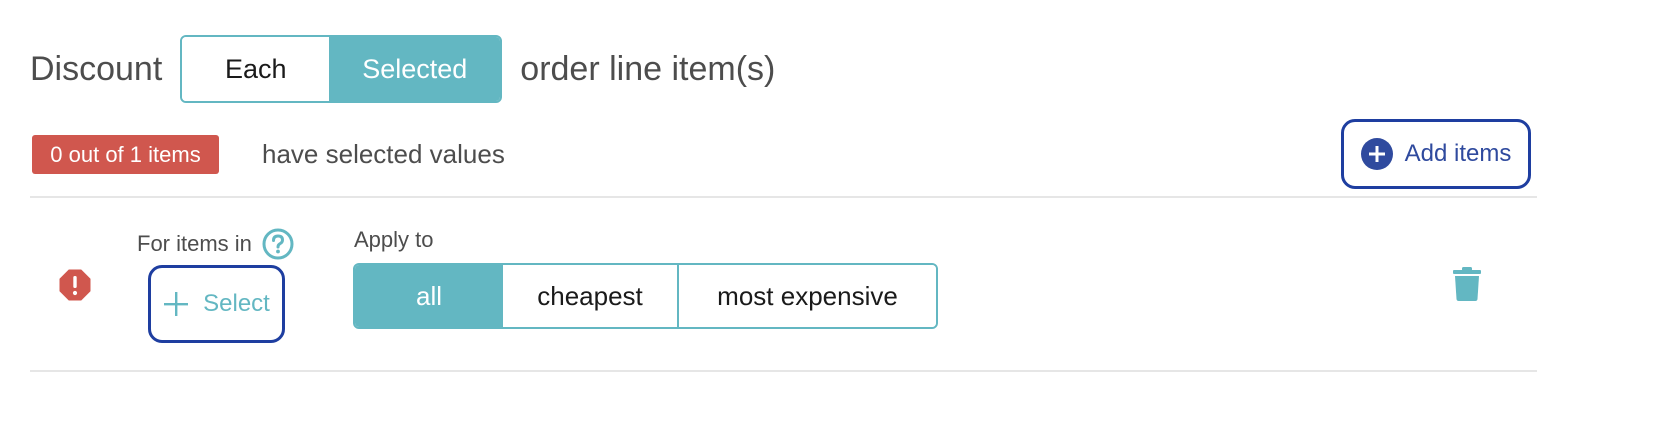 This screenshot has width=1662, height=424. What do you see at coordinates (96, 68) in the screenshot?
I see `discount-label: Discount` at bounding box center [96, 68].